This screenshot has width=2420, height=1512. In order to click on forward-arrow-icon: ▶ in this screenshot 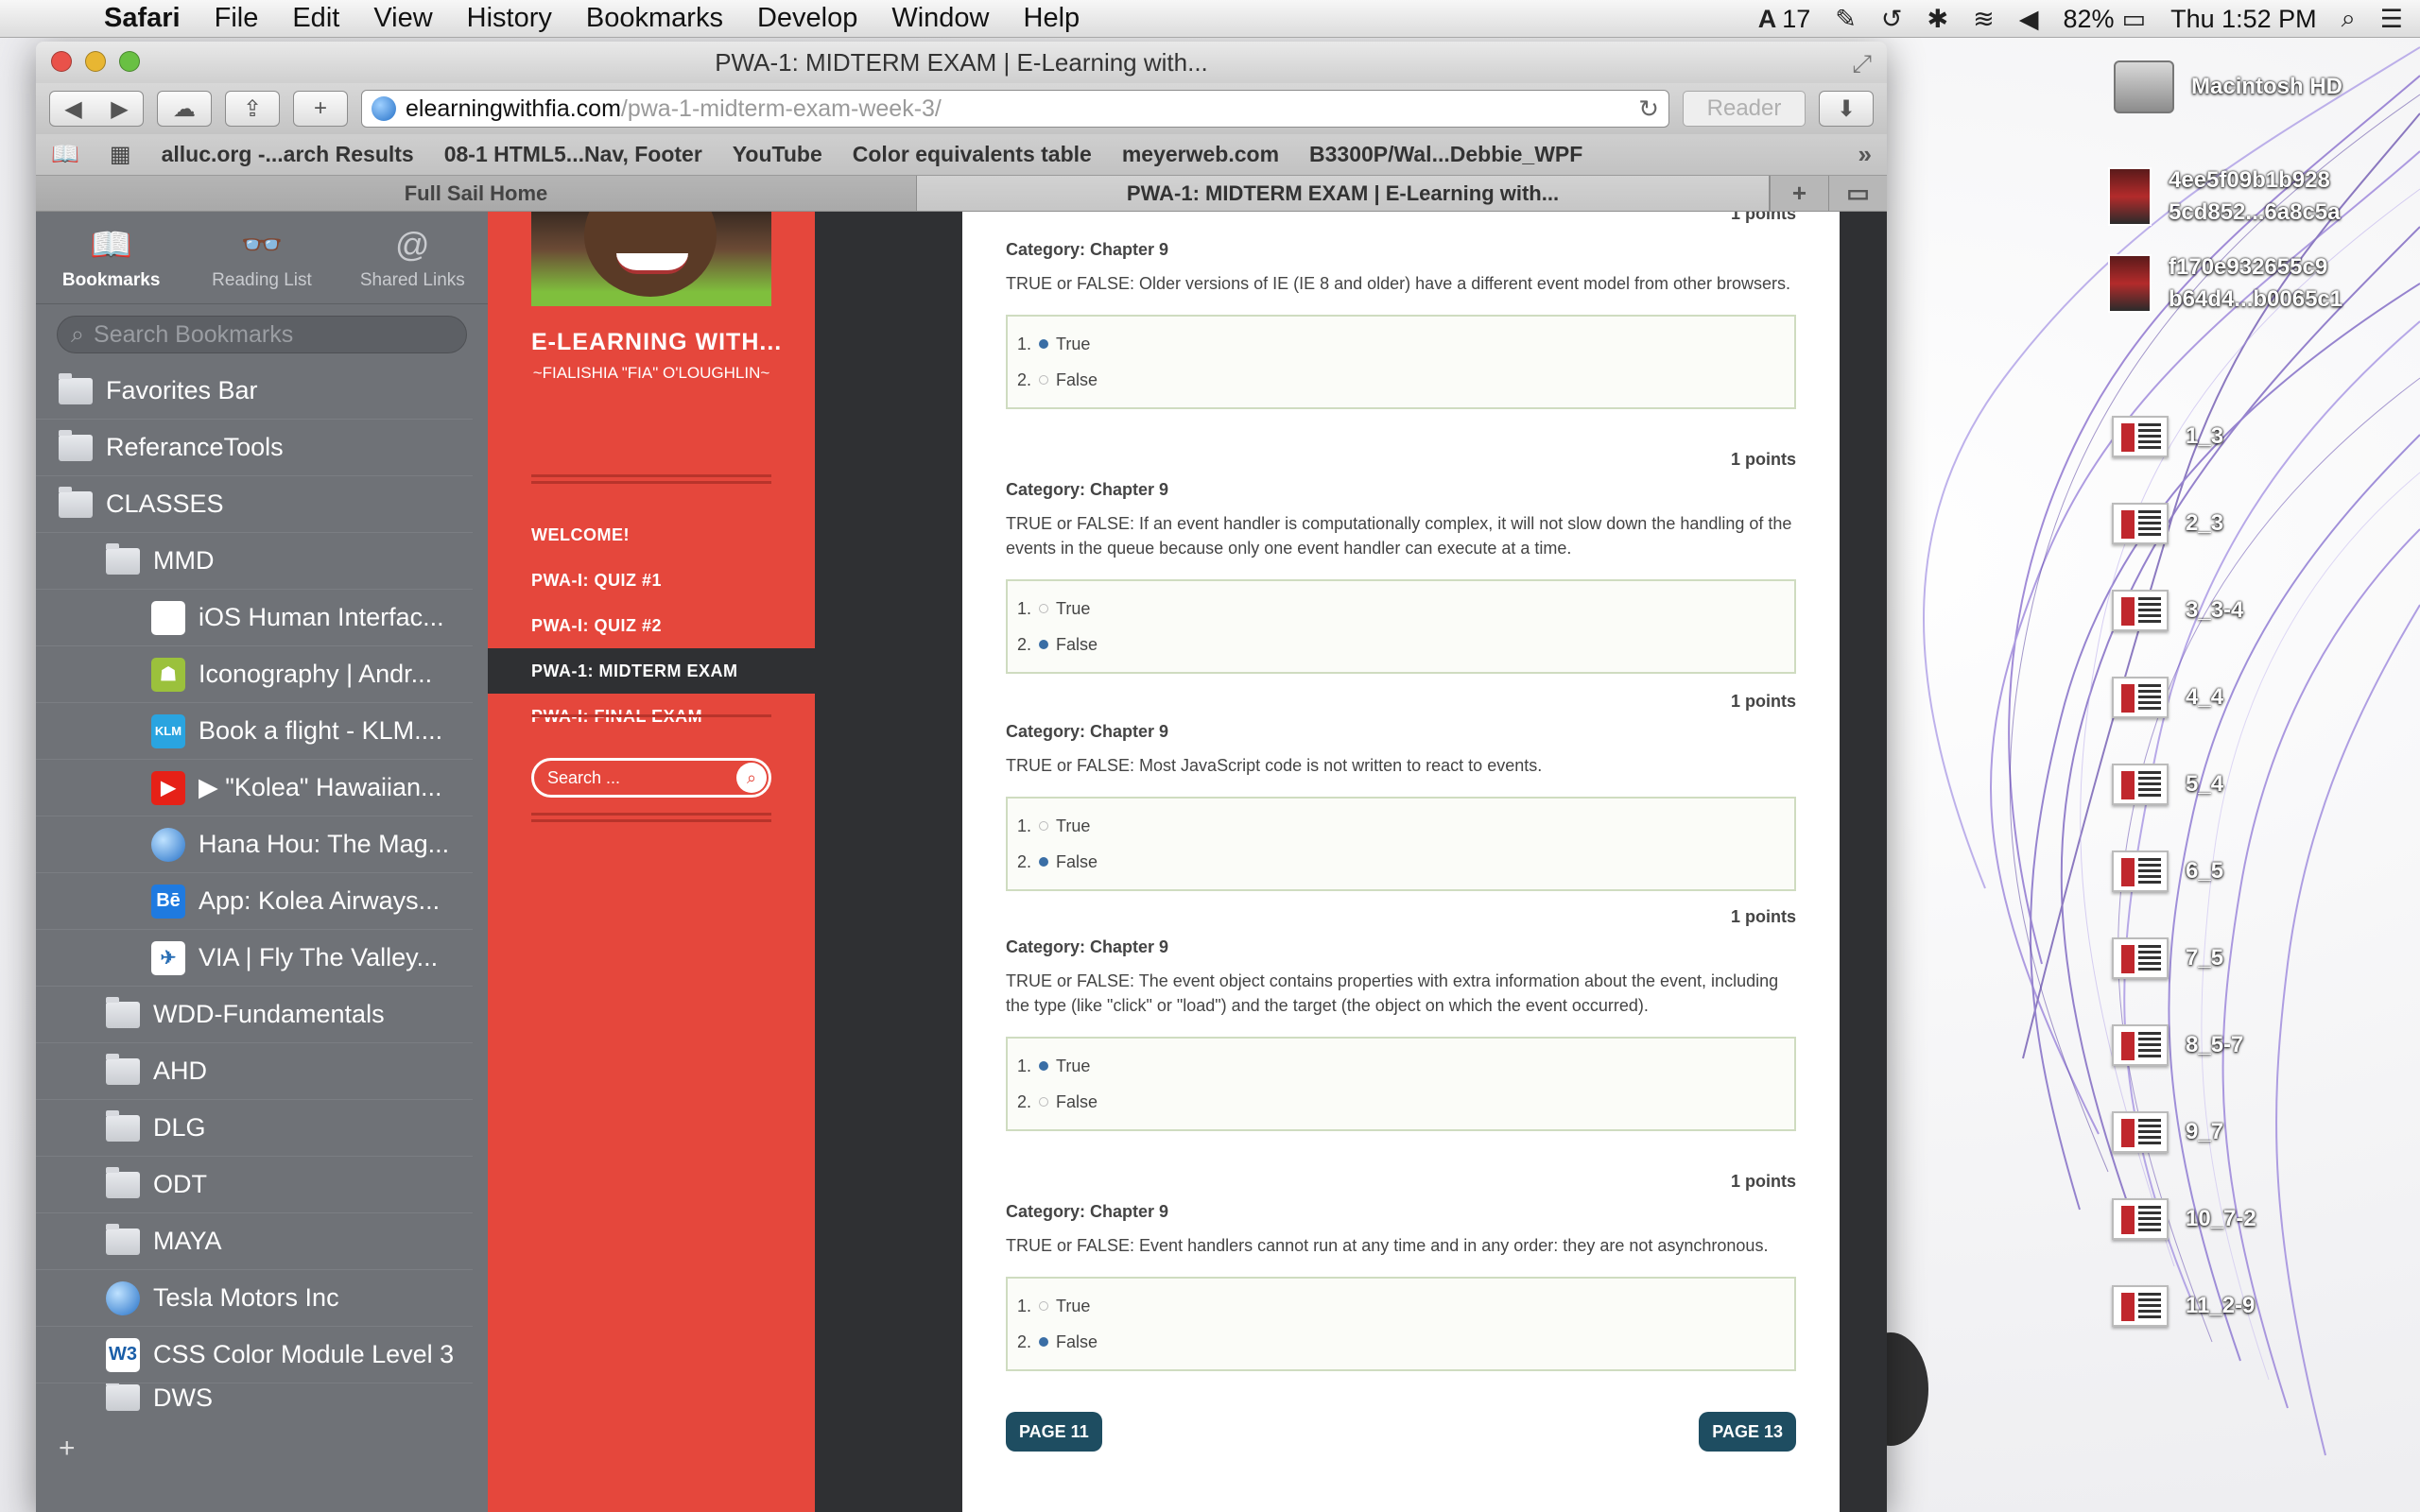, I will do `click(119, 109)`.